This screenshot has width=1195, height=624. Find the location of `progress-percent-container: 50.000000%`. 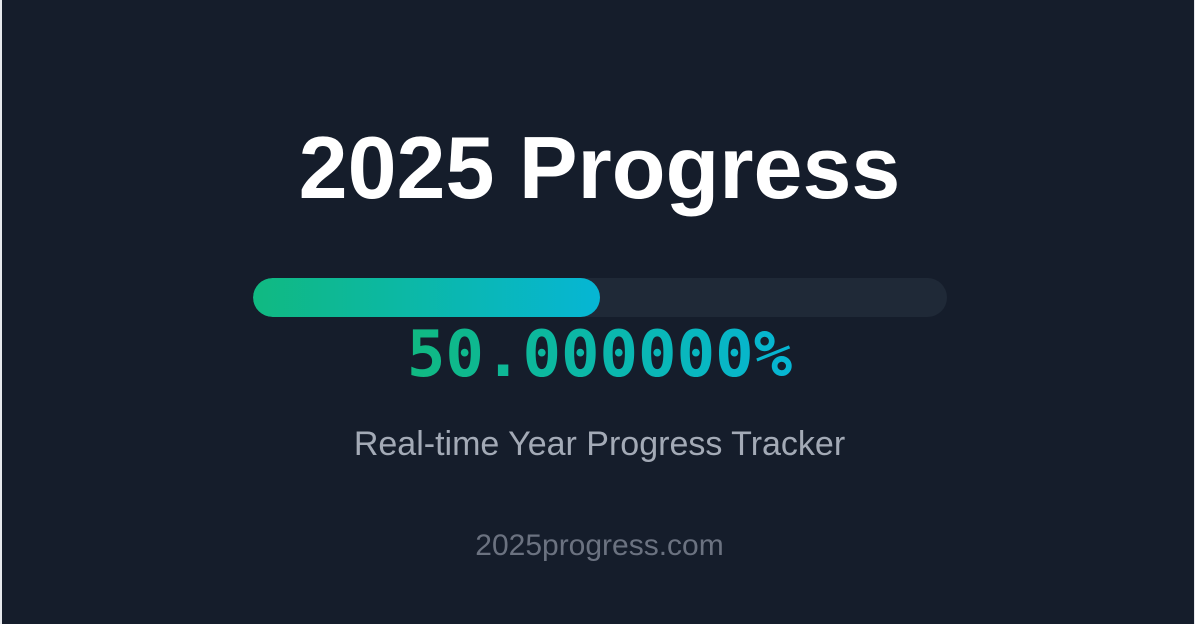

progress-percent-container: 50.000000% is located at coordinates (598, 355).